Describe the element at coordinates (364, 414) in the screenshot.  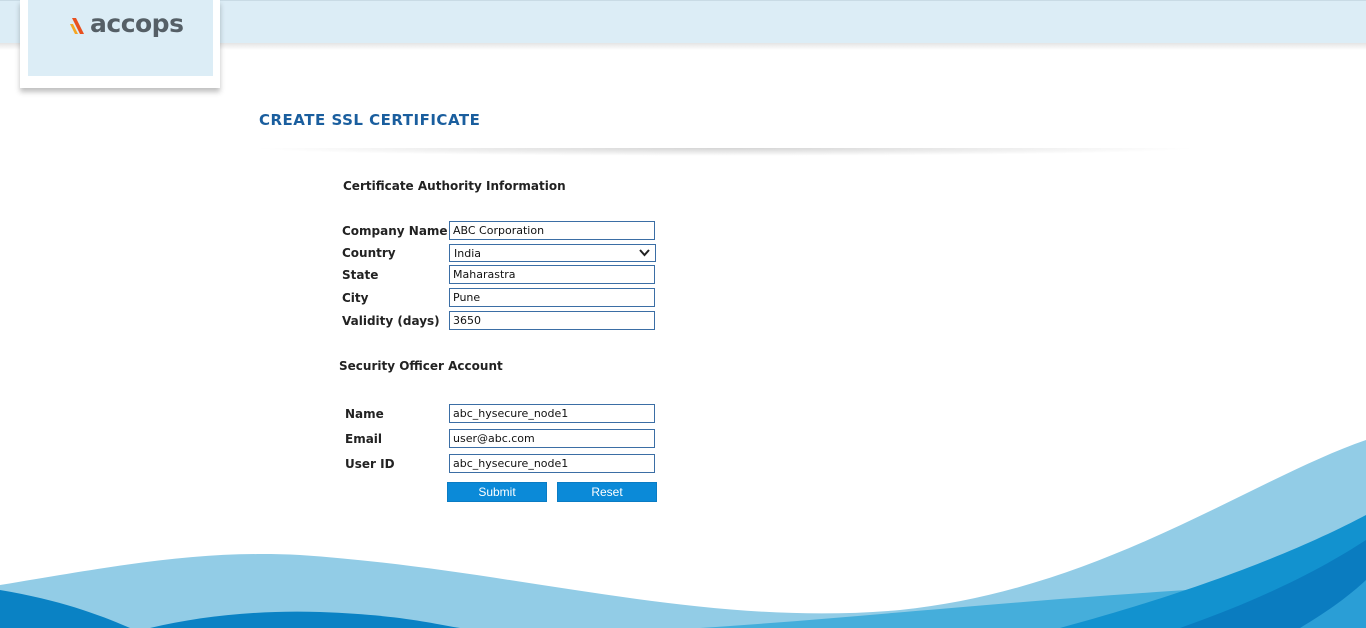
I see `so-name-label: Name` at that location.